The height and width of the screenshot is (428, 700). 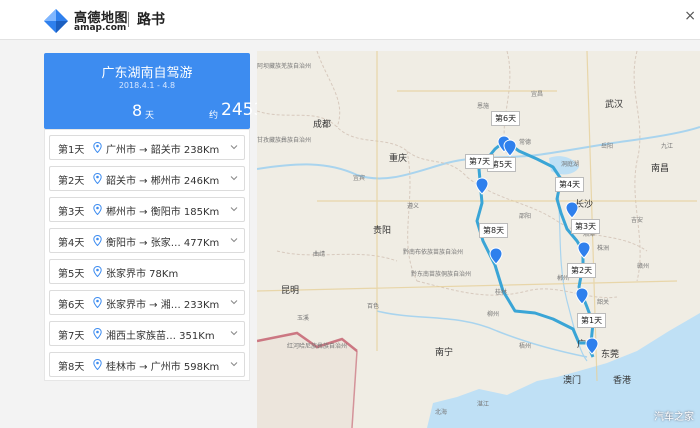 I want to click on day-item-8: 第8天 桂林市 → 广州市 598Km, so click(x=147, y=364).